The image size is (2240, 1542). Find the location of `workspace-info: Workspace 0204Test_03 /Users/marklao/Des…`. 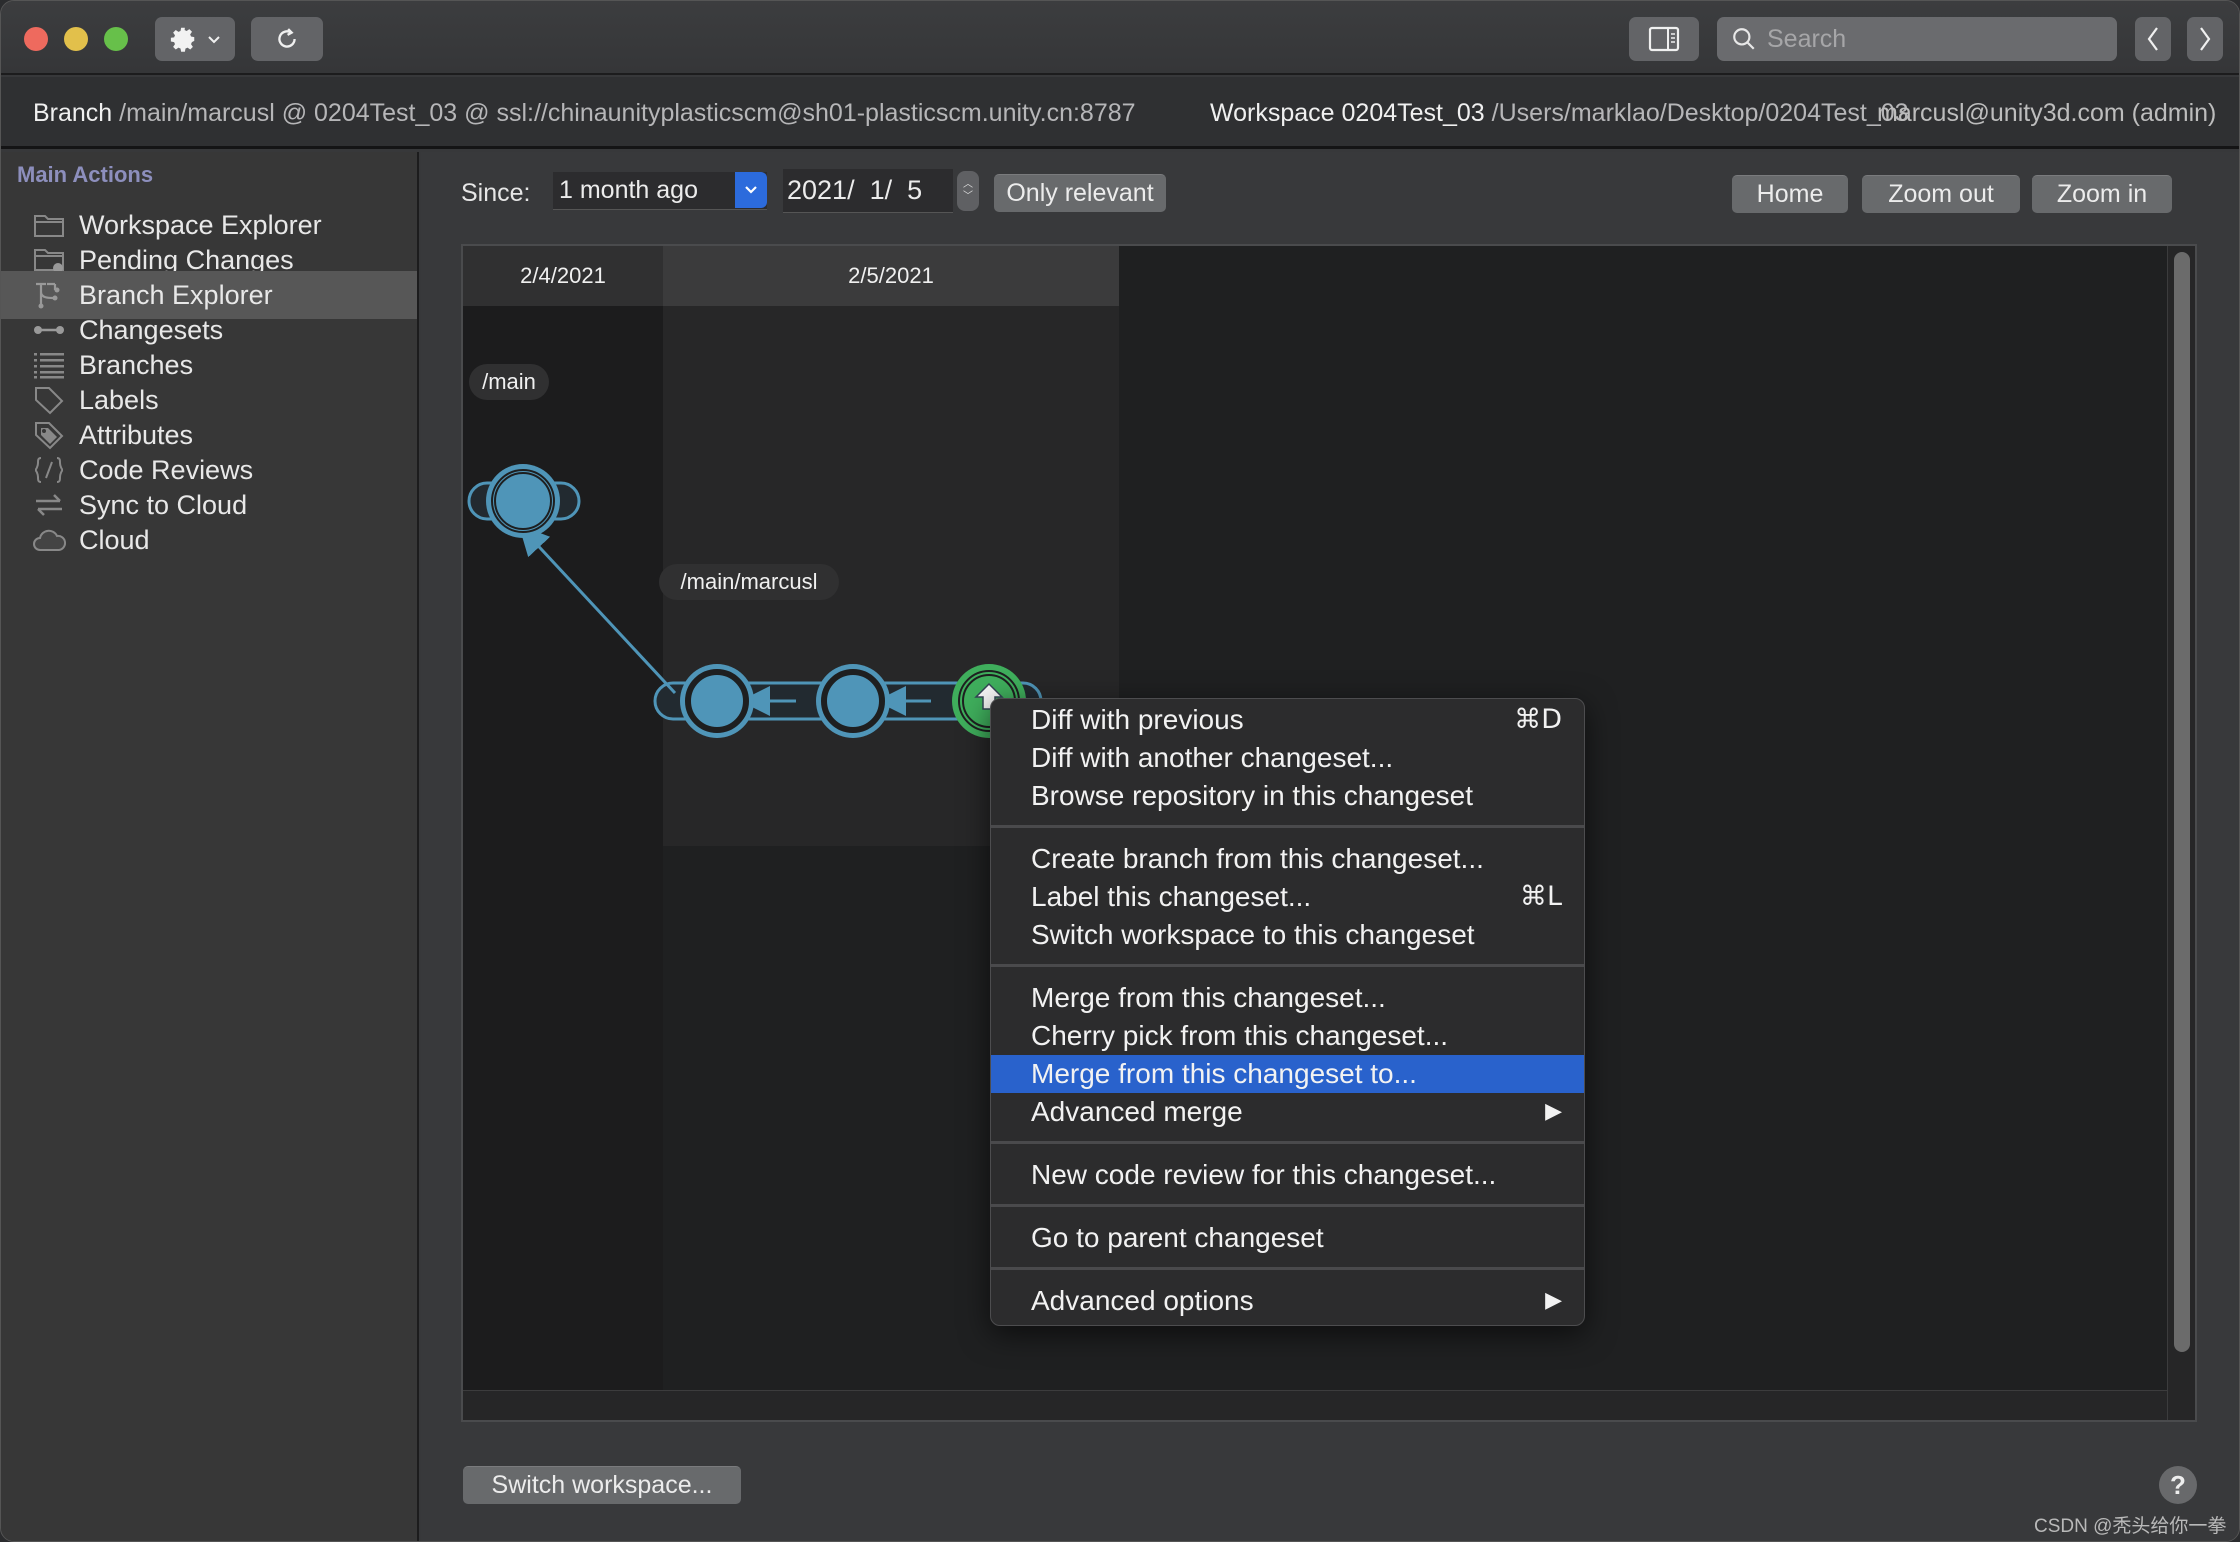

workspace-info: Workspace 0204Test_03 /Users/marklao/Des… is located at coordinates (1559, 113).